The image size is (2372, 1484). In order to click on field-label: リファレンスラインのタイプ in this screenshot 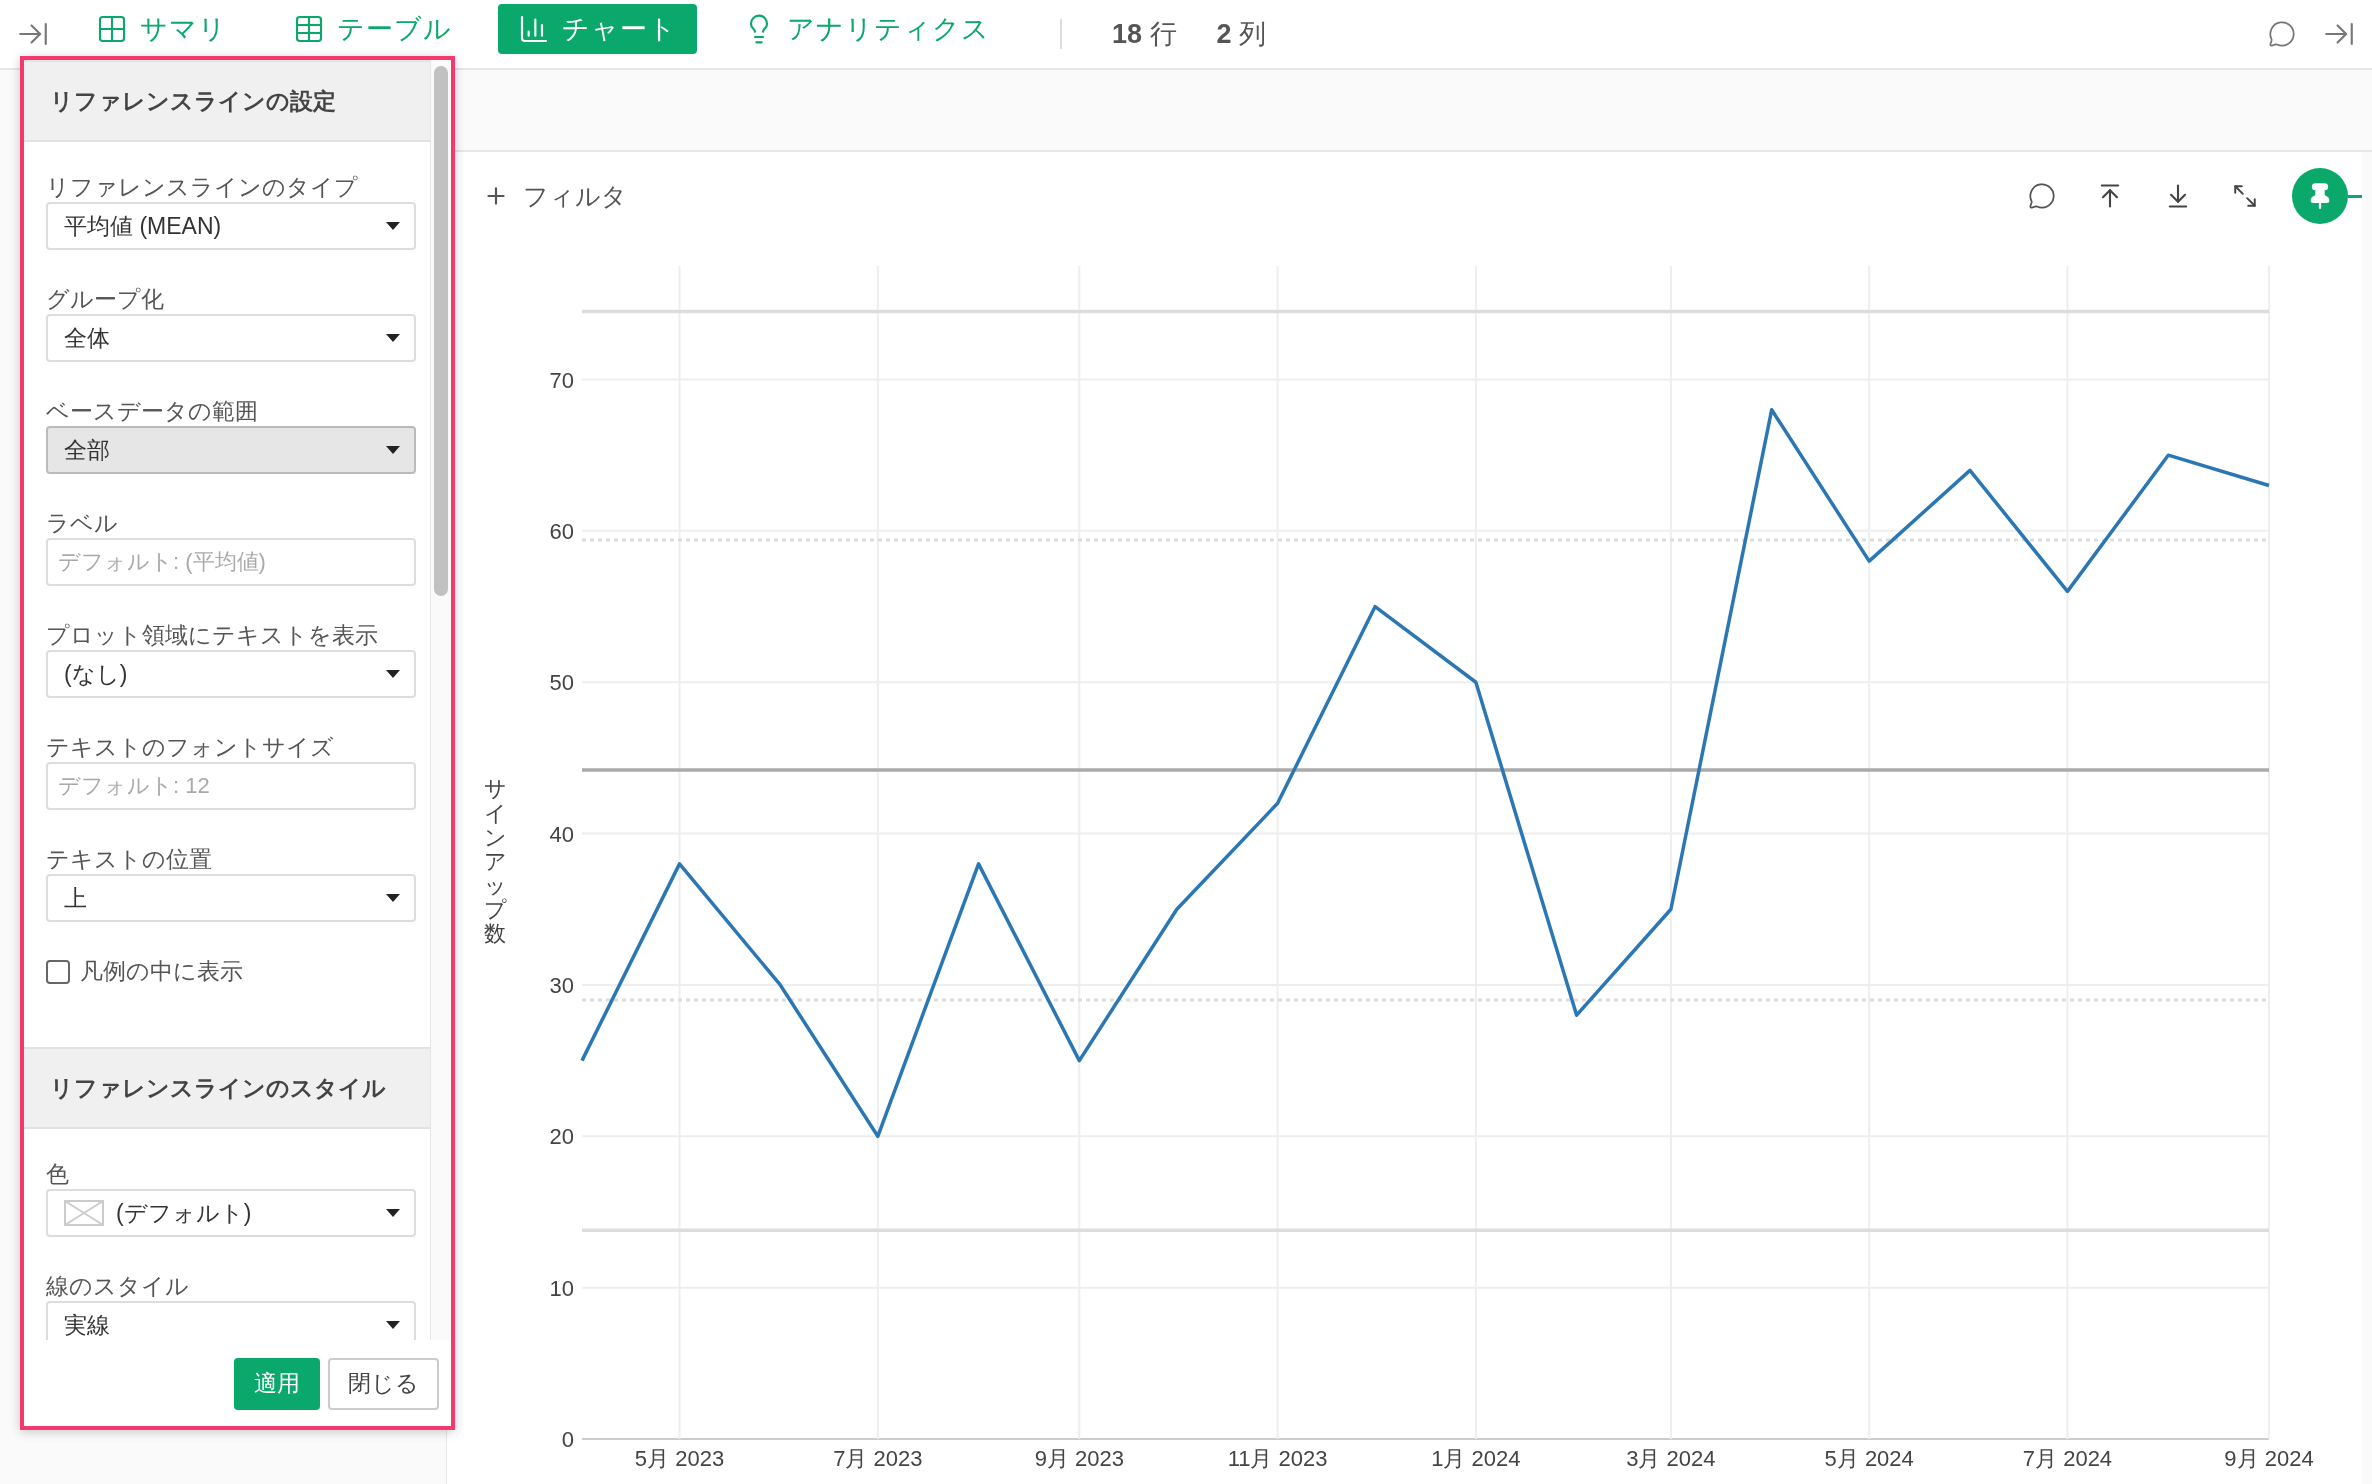, I will do `click(202, 187)`.